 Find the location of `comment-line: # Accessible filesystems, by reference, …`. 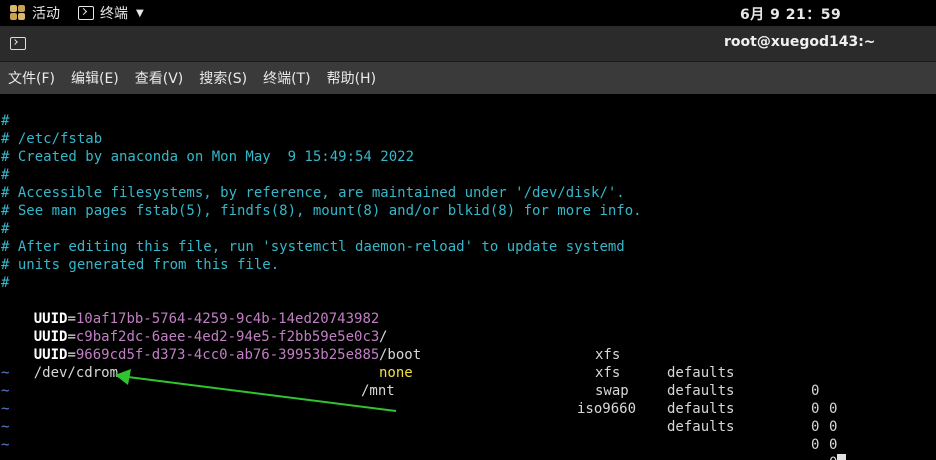

comment-line: # Accessible filesystems, by reference, … is located at coordinates (313, 193).